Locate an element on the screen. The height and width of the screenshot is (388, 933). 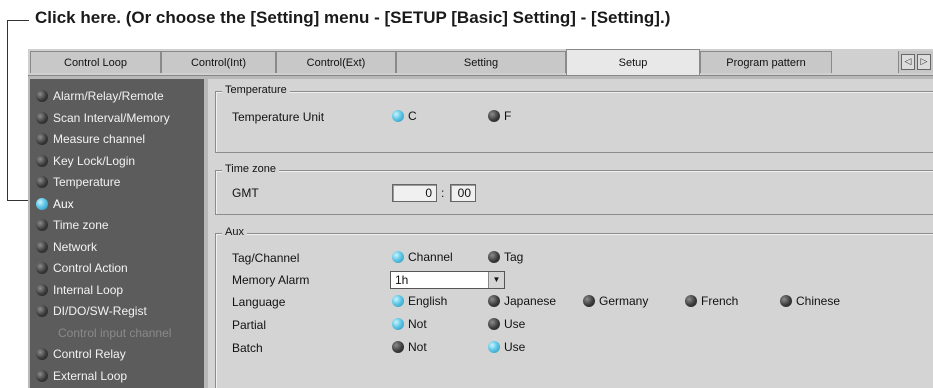
radio-germany: Germany is located at coordinates (615, 301).